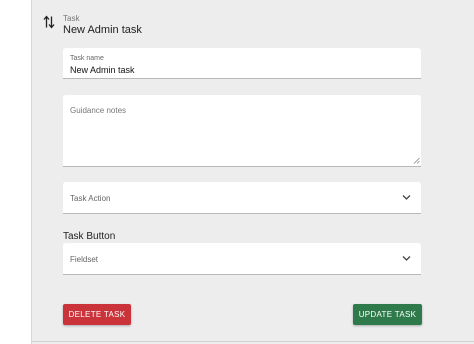 Image resolution: width=474 pixels, height=344 pixels. I want to click on task-action-placeholder: Task Action, so click(90, 198).